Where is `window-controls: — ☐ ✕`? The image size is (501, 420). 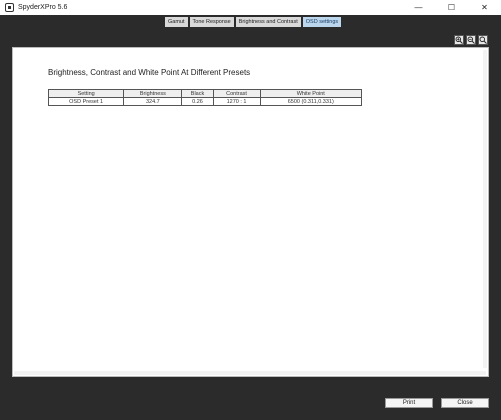 window-controls: — ☐ ✕ is located at coordinates (451, 7).